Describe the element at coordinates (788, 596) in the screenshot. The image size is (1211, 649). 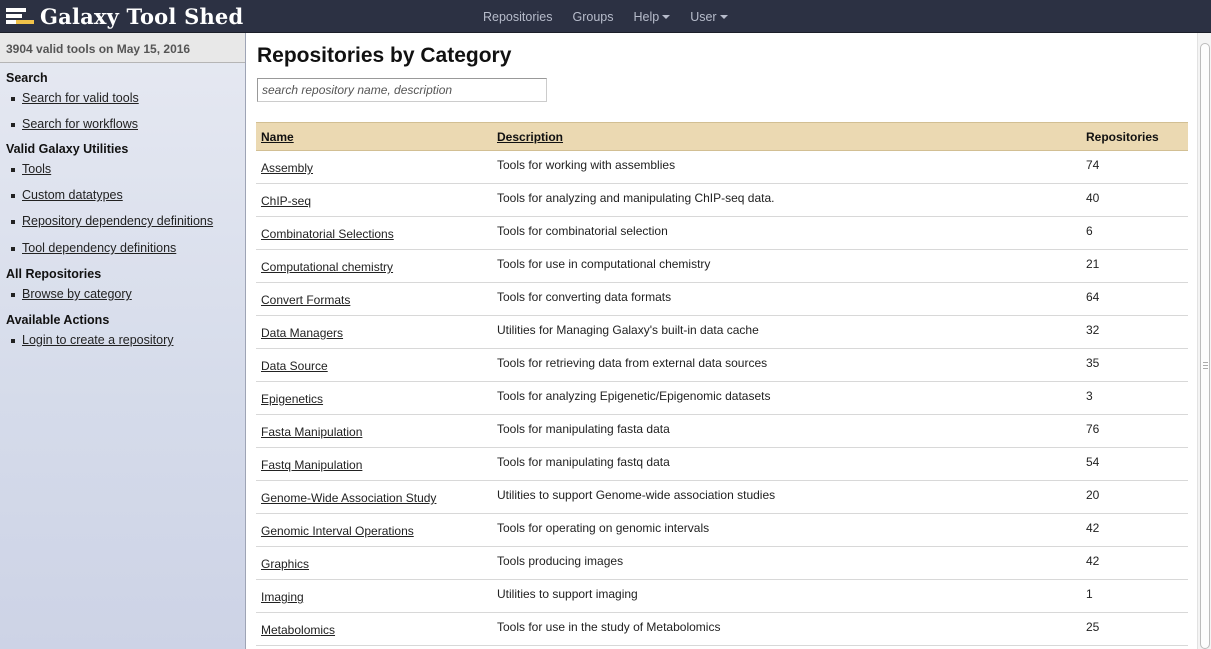
I see `cell-description: Utilities to support imaging` at that location.